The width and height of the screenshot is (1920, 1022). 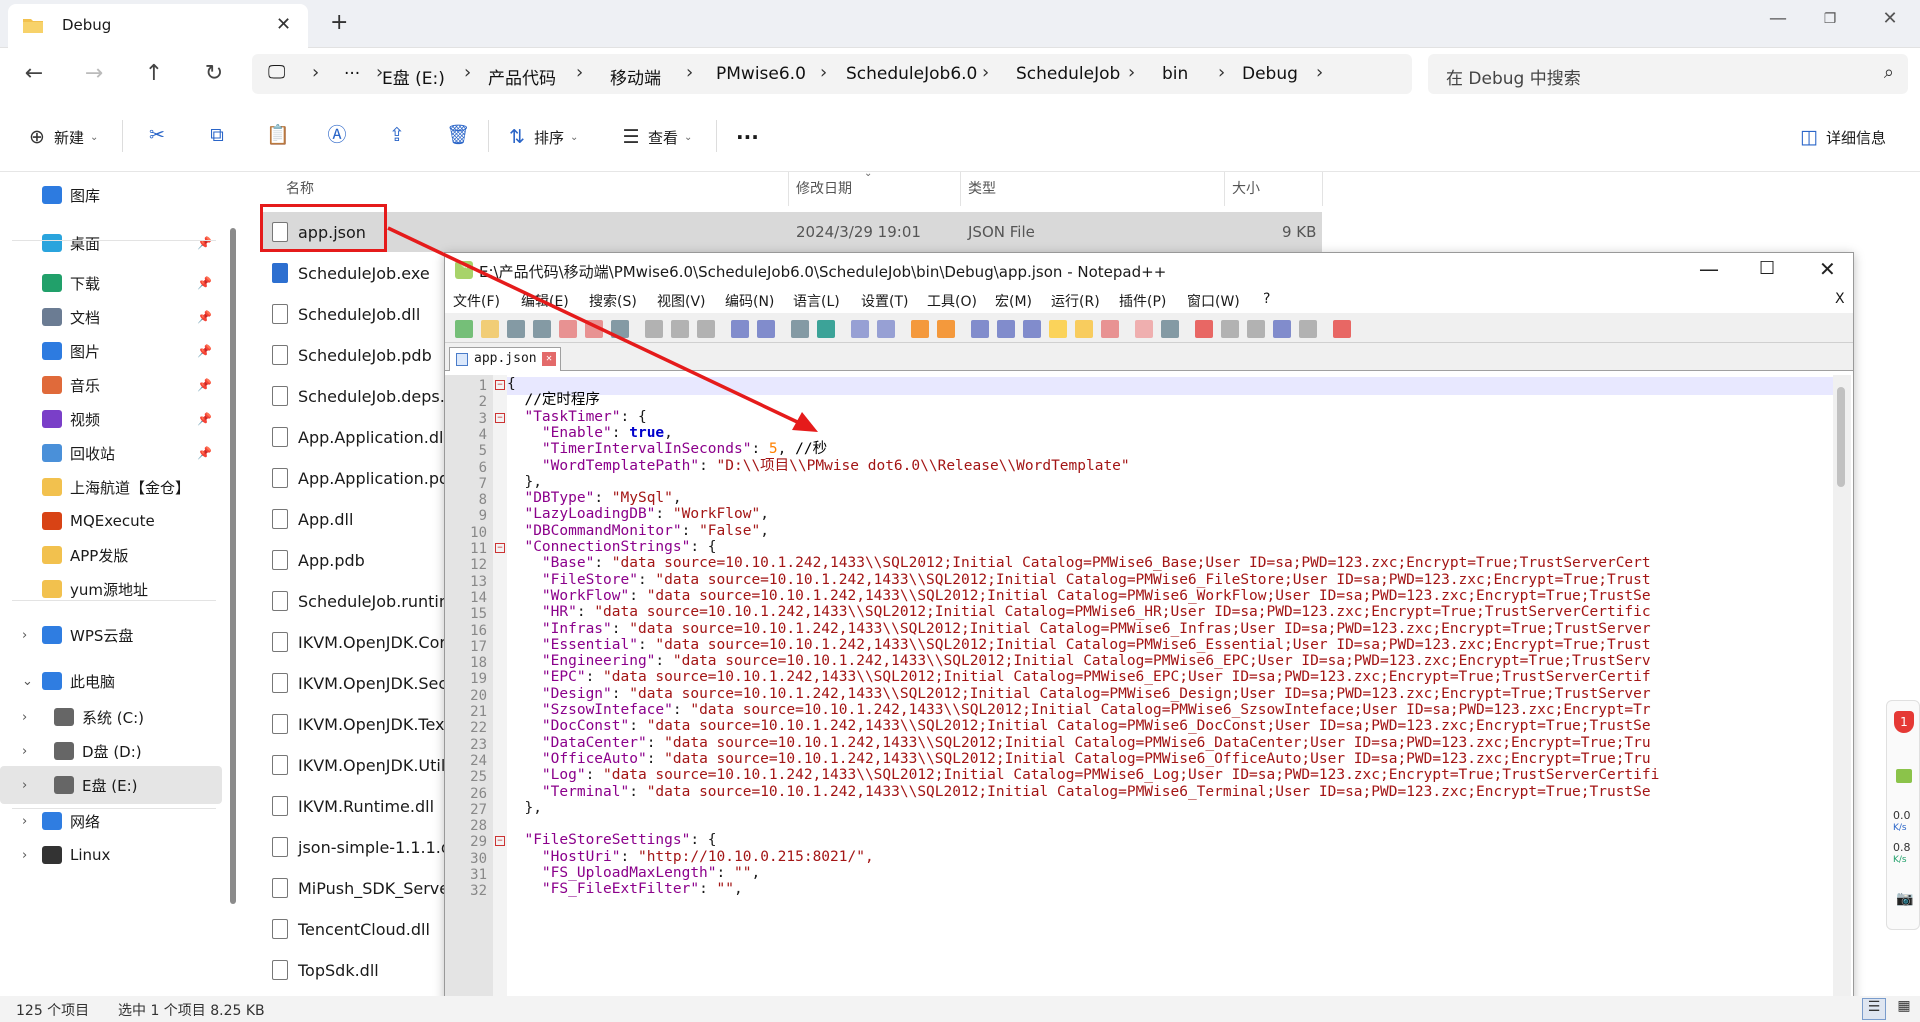 What do you see at coordinates (952, 301) in the screenshot?
I see `notepad-menu-item: 工具(O)` at bounding box center [952, 301].